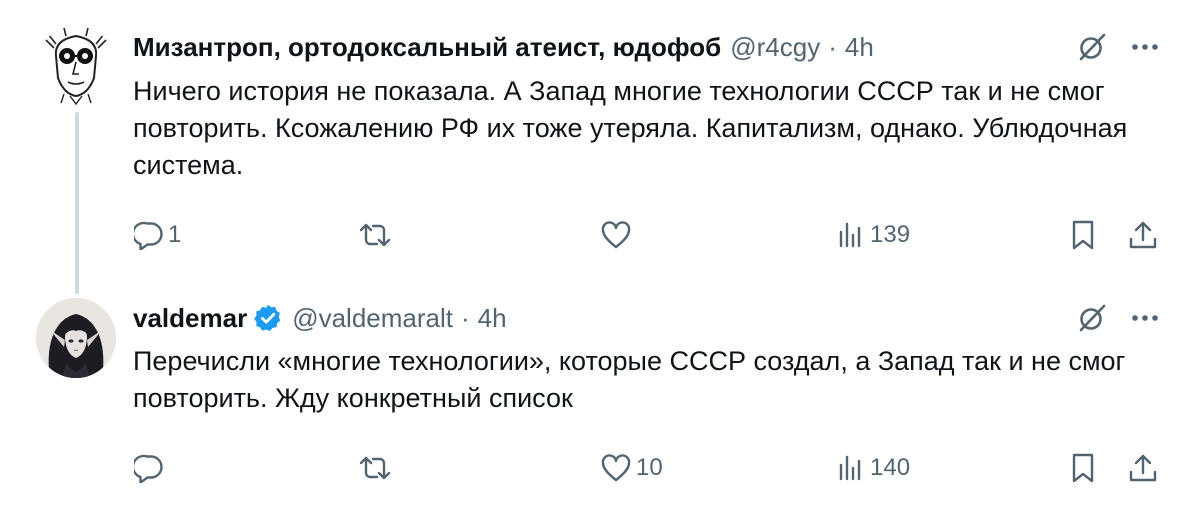 The image size is (1200, 510). What do you see at coordinates (372, 318) in the screenshot?
I see `author-handle: @valdemaralt` at bounding box center [372, 318].